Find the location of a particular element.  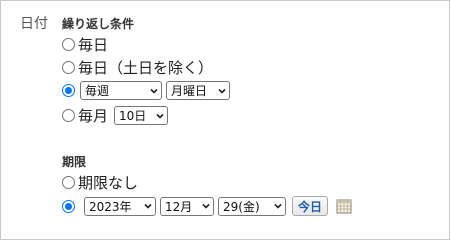

no-deadline-label: 期限なし is located at coordinates (108, 183).